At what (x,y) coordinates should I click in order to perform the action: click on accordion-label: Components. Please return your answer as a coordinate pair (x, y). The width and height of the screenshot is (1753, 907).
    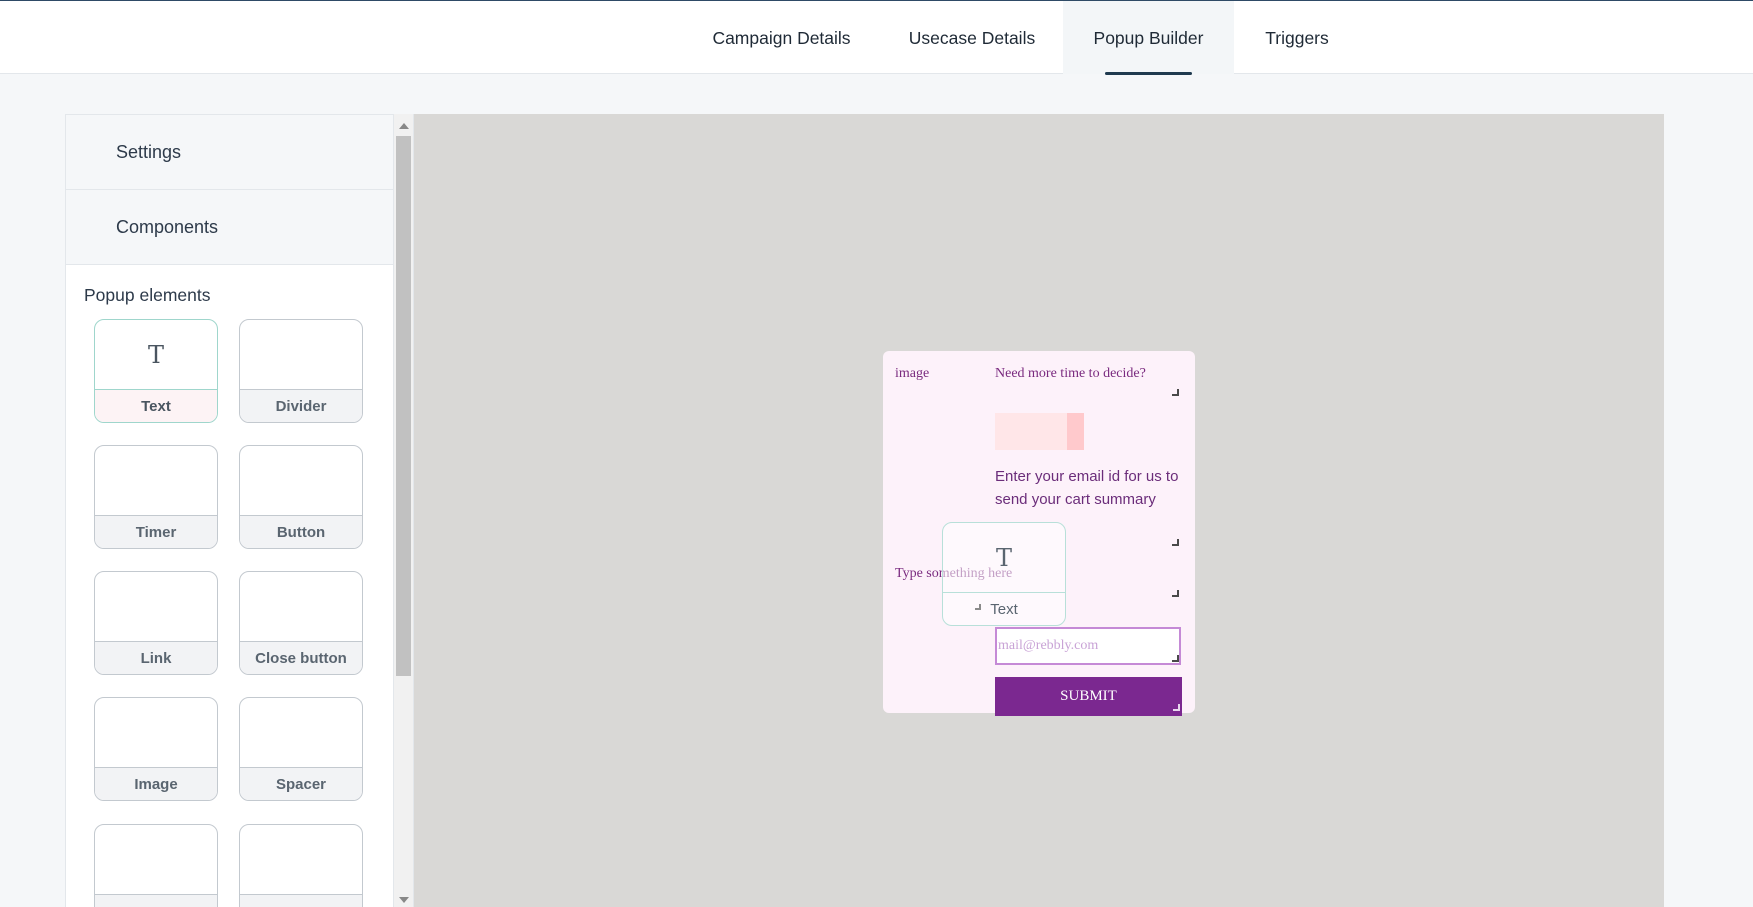
    Looking at the image, I should click on (167, 227).